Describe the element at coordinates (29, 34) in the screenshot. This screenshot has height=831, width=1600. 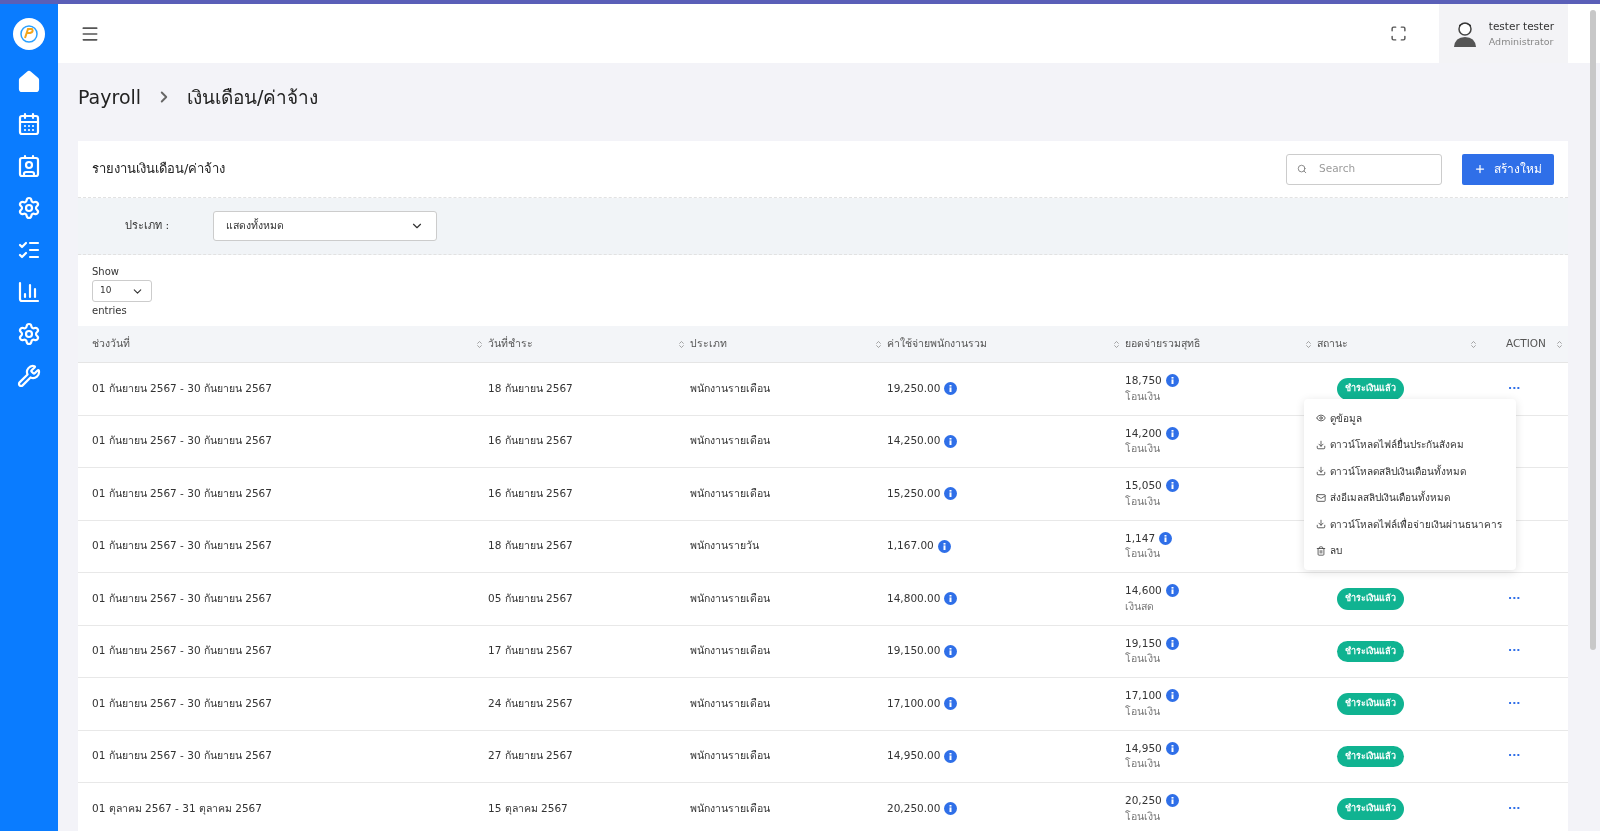
I see `logo-icon` at that location.